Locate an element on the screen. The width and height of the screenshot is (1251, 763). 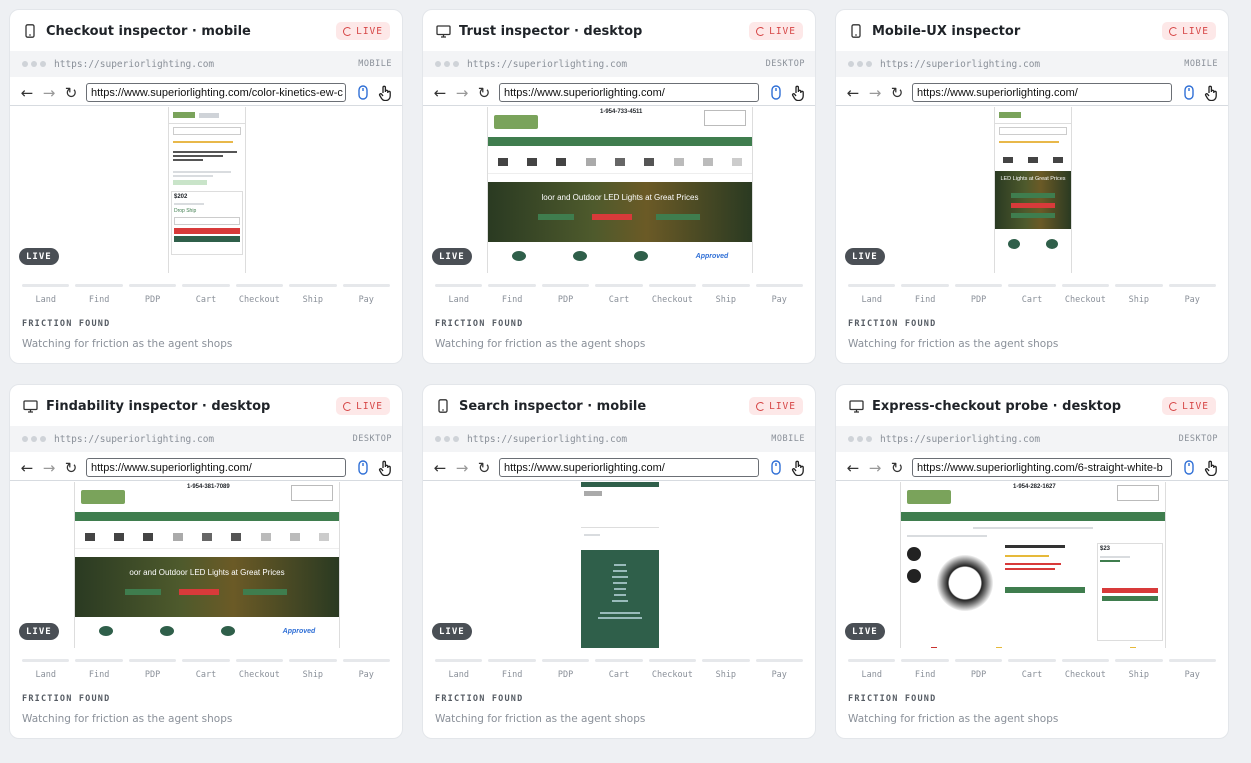
card-title: Trust inspector · desktop is located at coordinates (551, 31).